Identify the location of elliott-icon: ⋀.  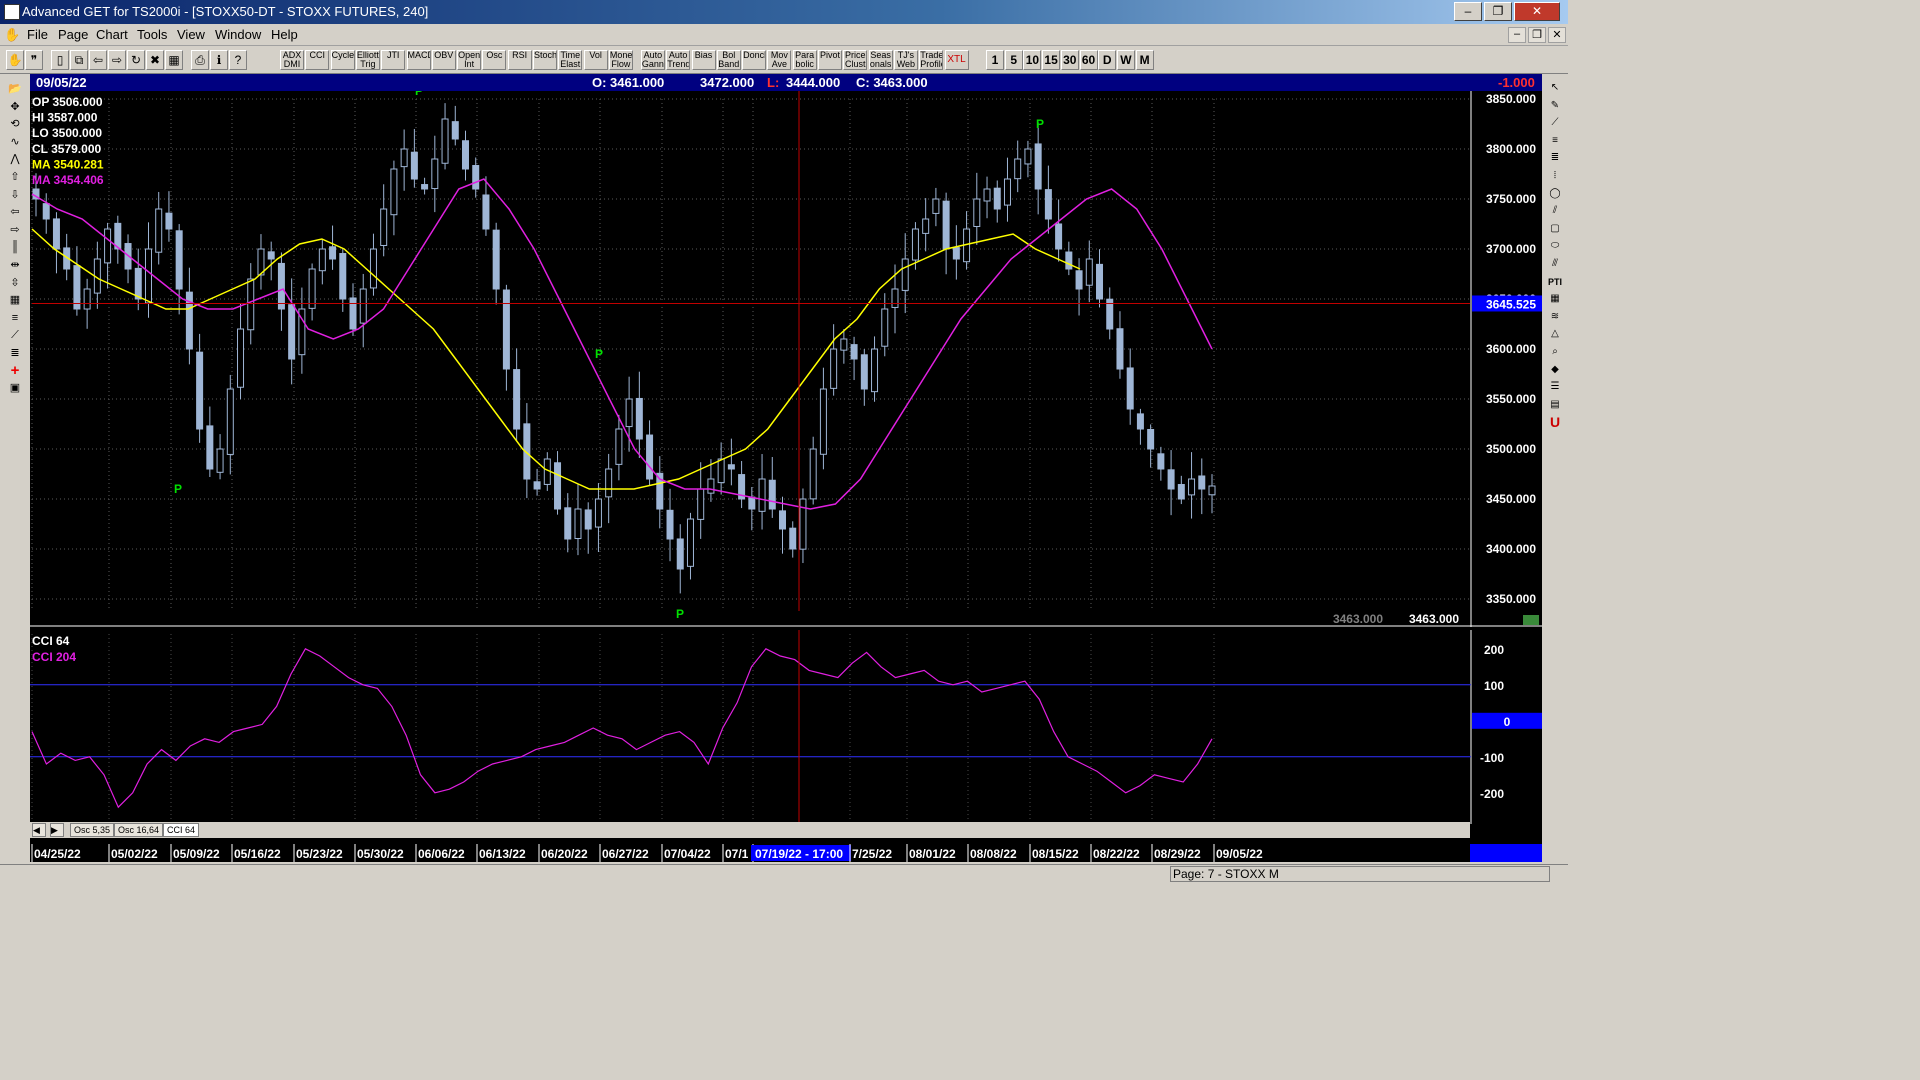
(15, 158).